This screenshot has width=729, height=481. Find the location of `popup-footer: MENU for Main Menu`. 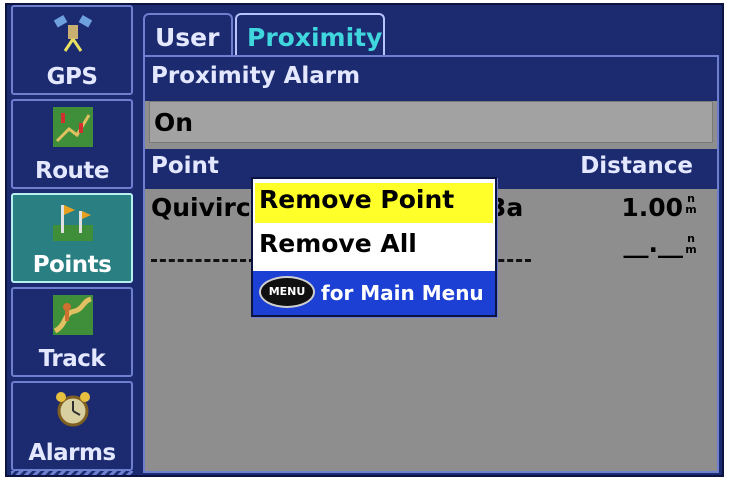

popup-footer: MENU for Main Menu is located at coordinates (374, 293).